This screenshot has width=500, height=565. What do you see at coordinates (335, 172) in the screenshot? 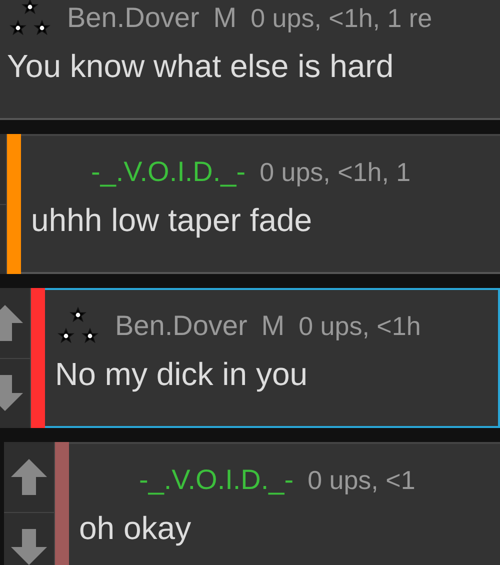
I see `comment-meta: 0 ups, <1h, 1` at bounding box center [335, 172].